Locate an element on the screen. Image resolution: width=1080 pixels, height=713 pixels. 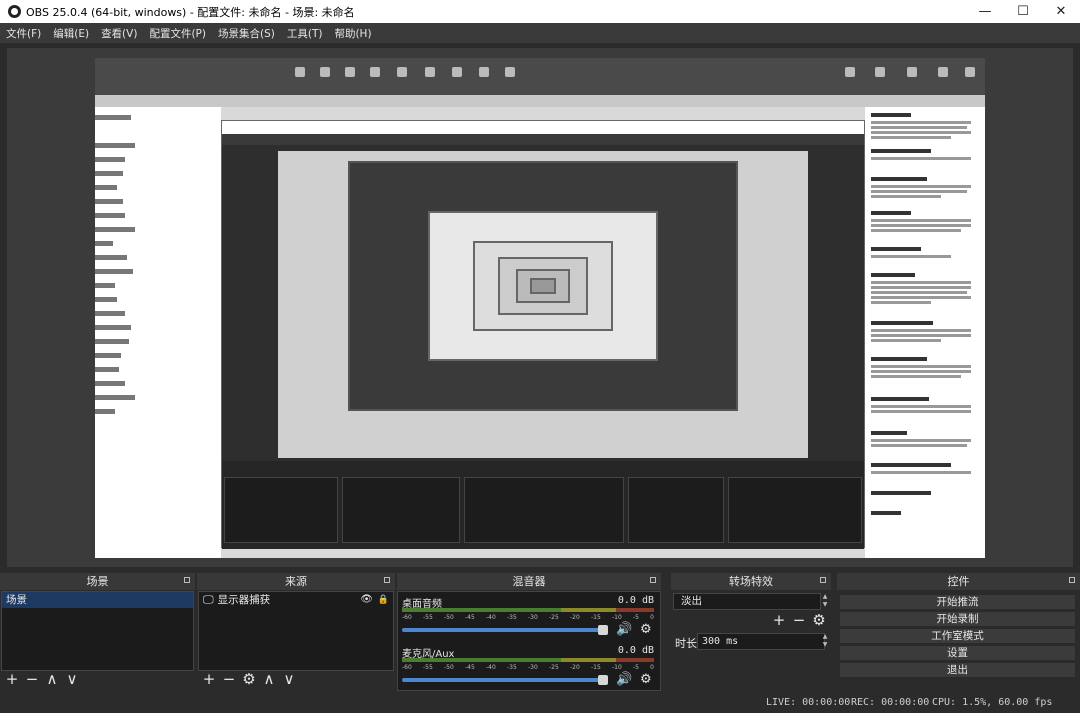
menu-edit: 编辑(E) is located at coordinates (71, 33).